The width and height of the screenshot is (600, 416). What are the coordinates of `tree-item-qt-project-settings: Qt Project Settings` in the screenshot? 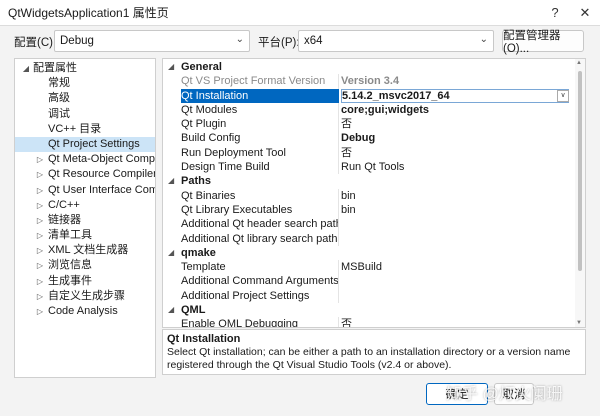 It's located at (85, 144).